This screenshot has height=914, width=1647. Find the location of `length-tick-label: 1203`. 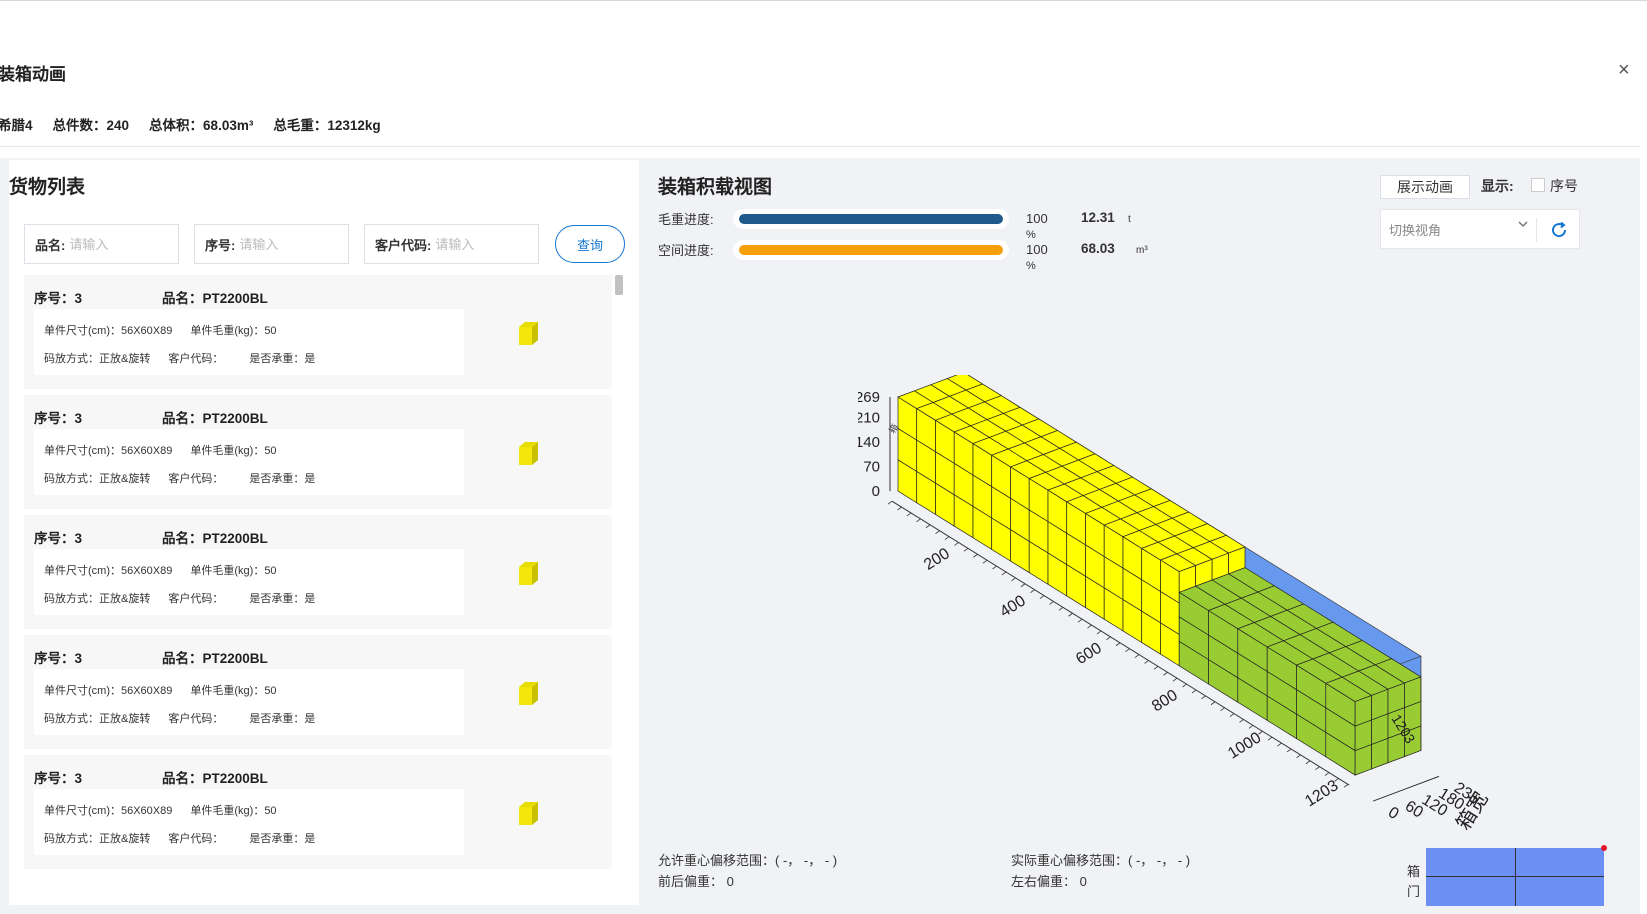

length-tick-label: 1203 is located at coordinates (1321, 793).